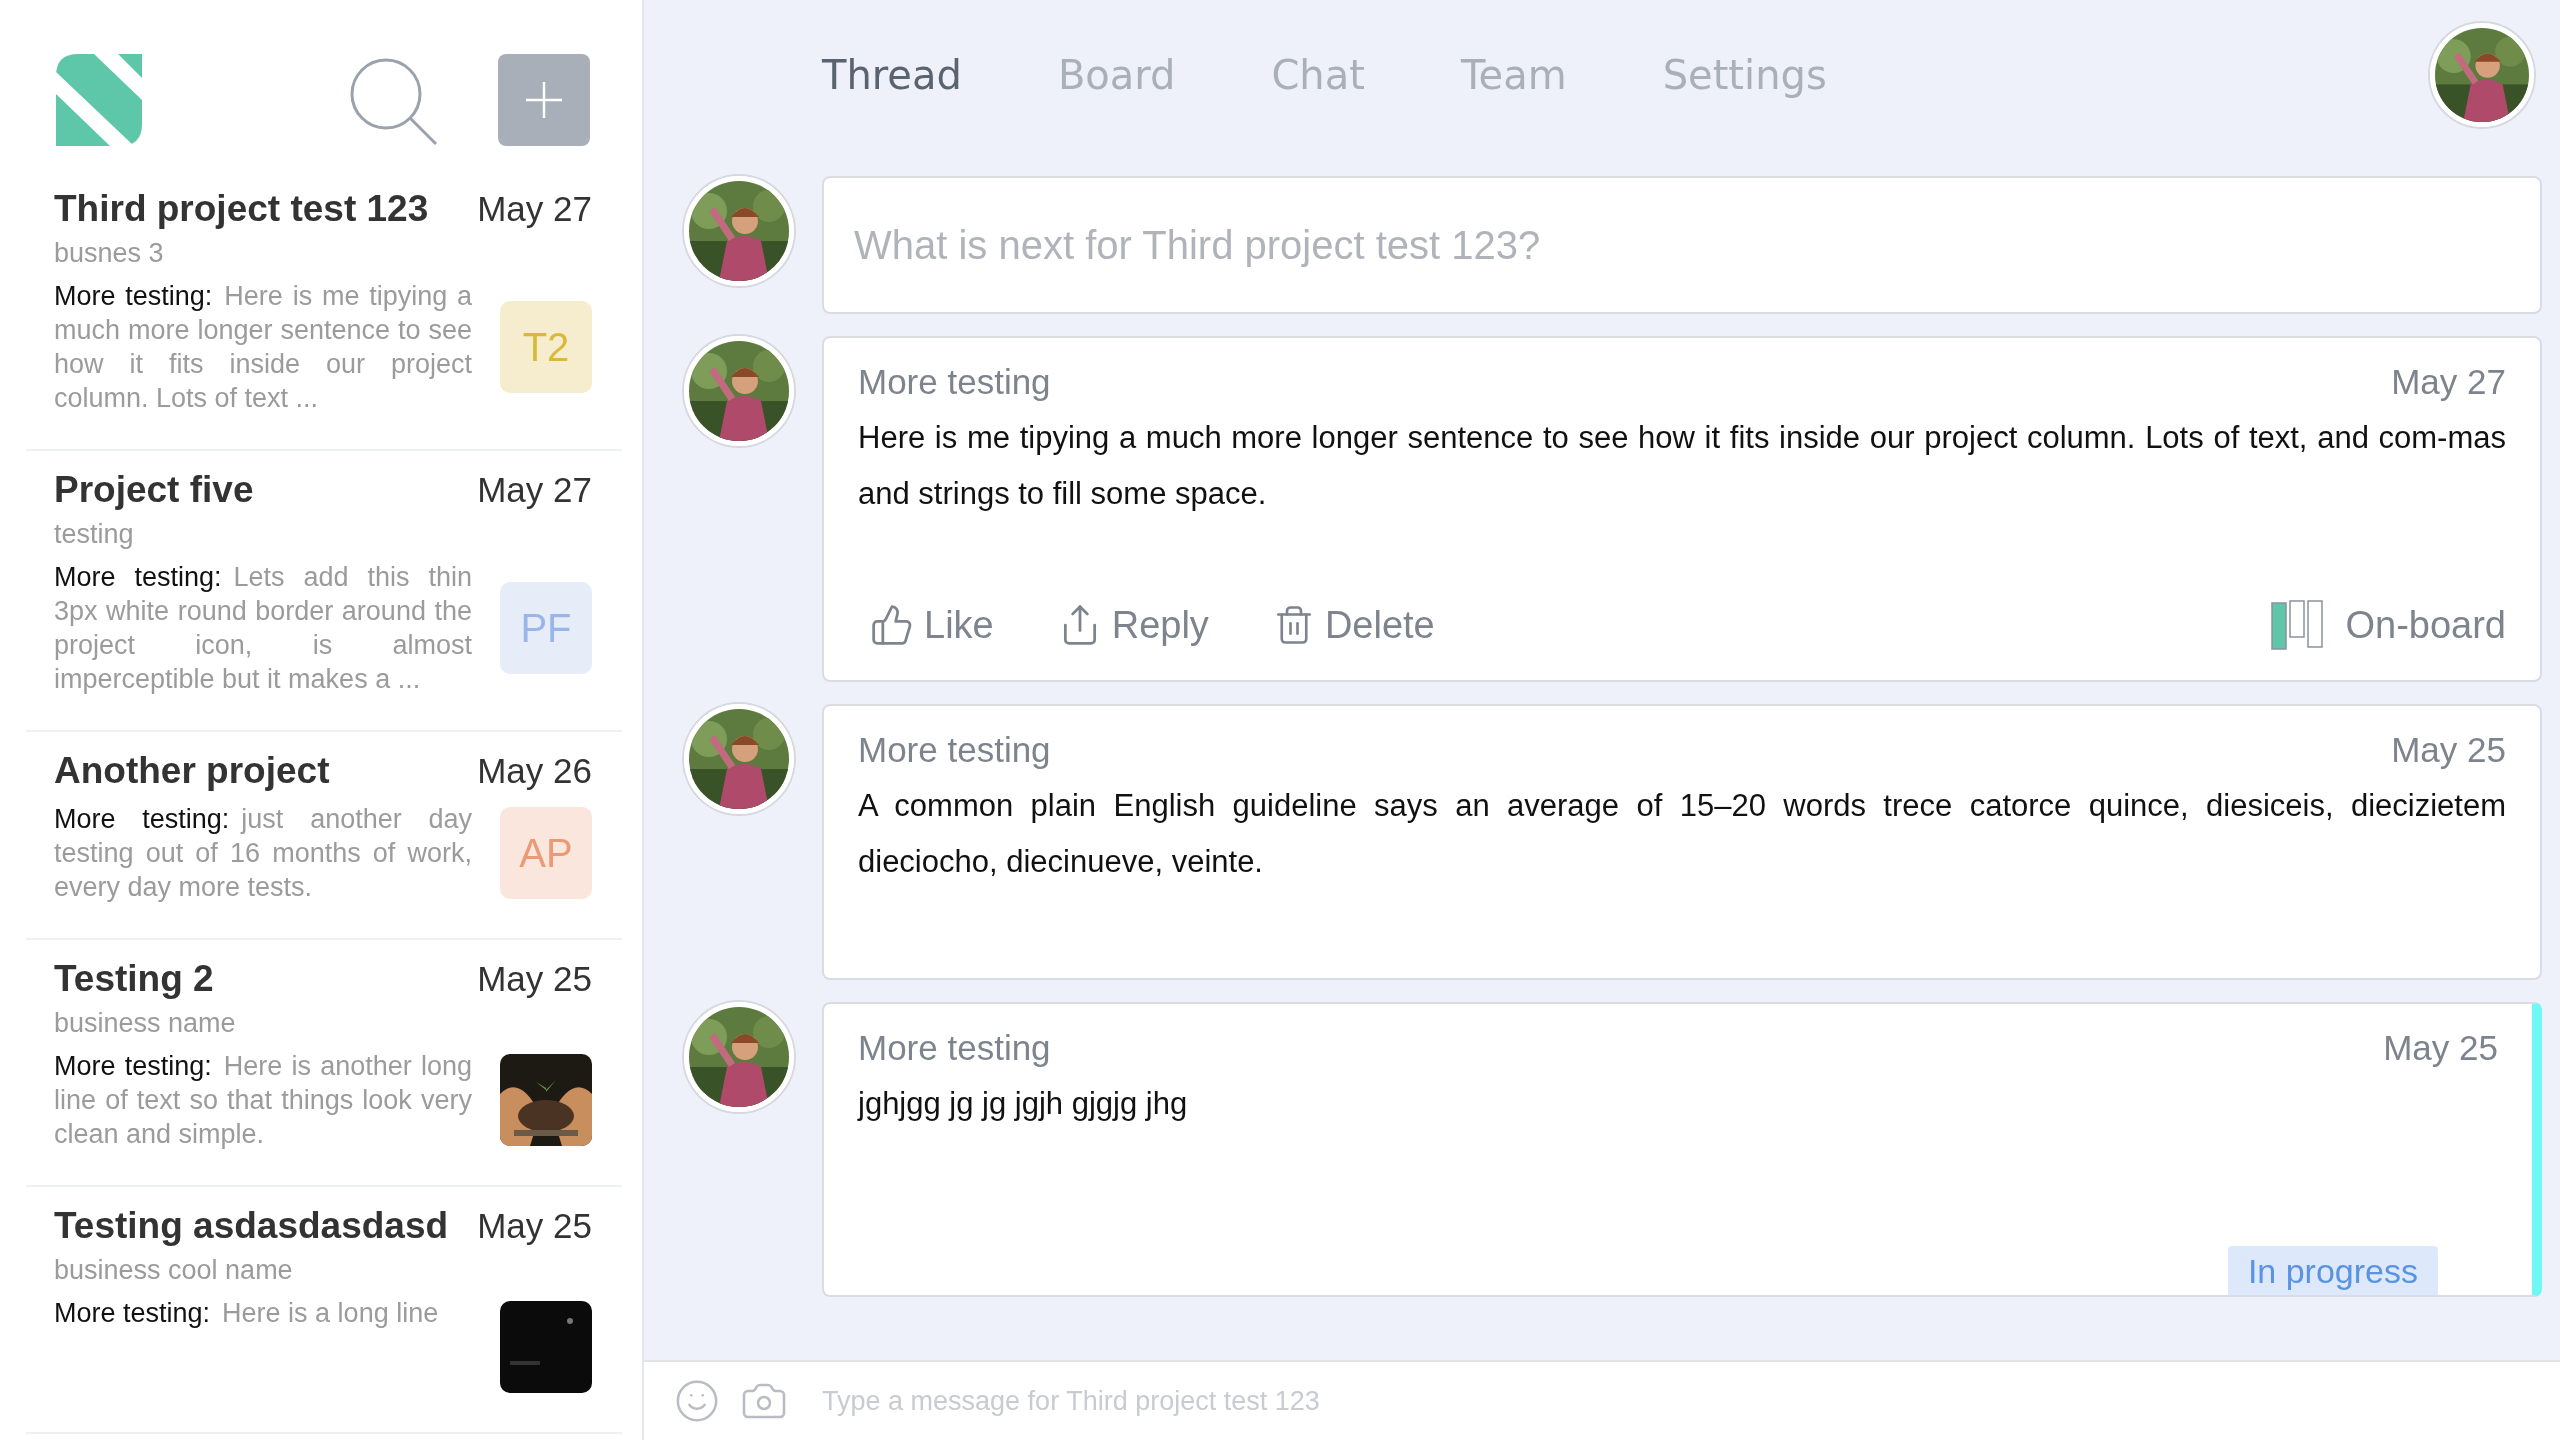 Image resolution: width=2560 pixels, height=1440 pixels. I want to click on nav-tab: Settings, so click(1744, 75).